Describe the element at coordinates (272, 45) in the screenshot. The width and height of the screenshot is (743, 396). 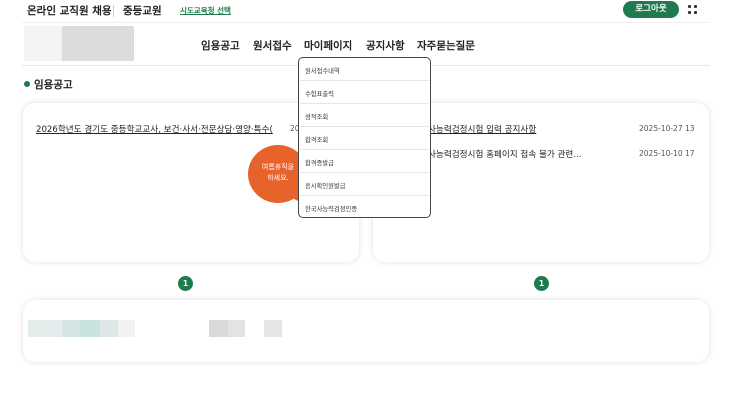
I see `nav-item-application: 원서접수` at that location.